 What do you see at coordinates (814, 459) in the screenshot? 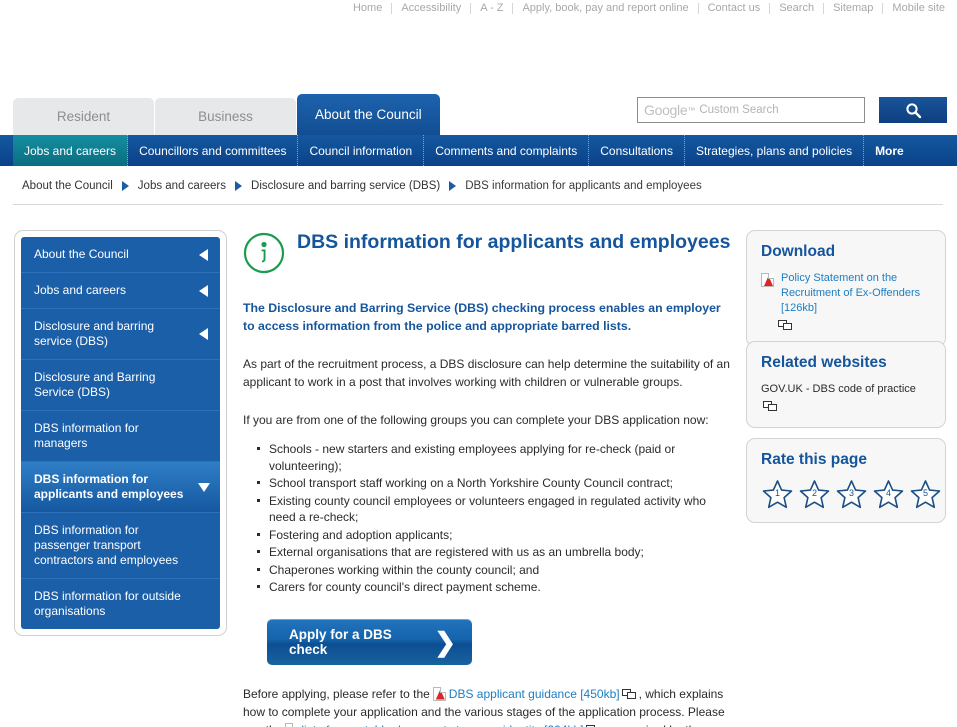
I see `rate-this-page-title: Rate this page` at bounding box center [814, 459].